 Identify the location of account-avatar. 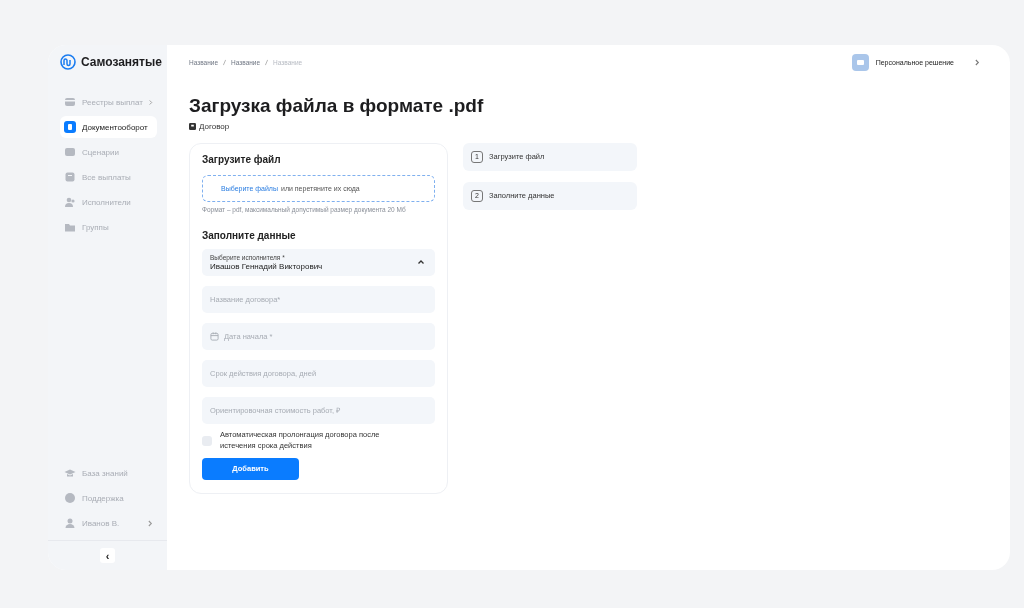
(860, 62).